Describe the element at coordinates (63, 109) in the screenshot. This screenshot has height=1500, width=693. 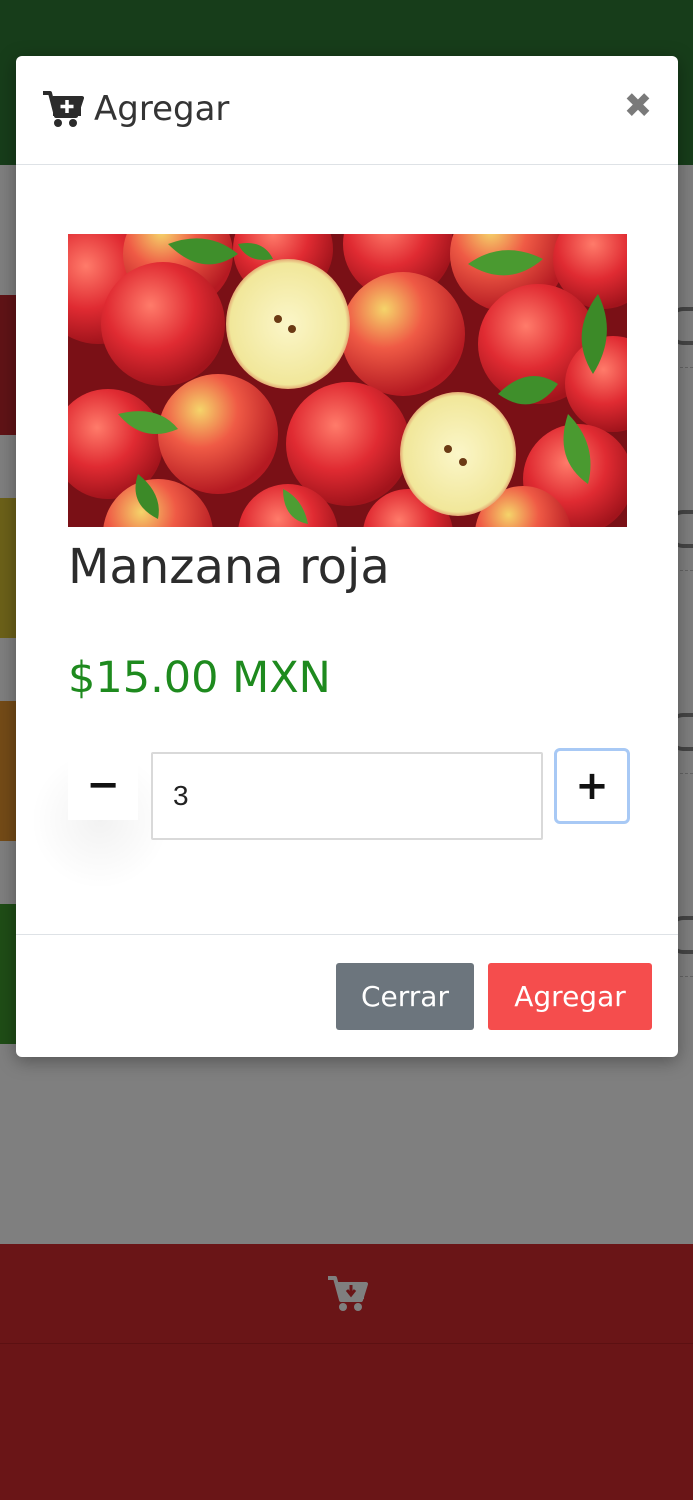
I see `cart-plus-icon` at that location.